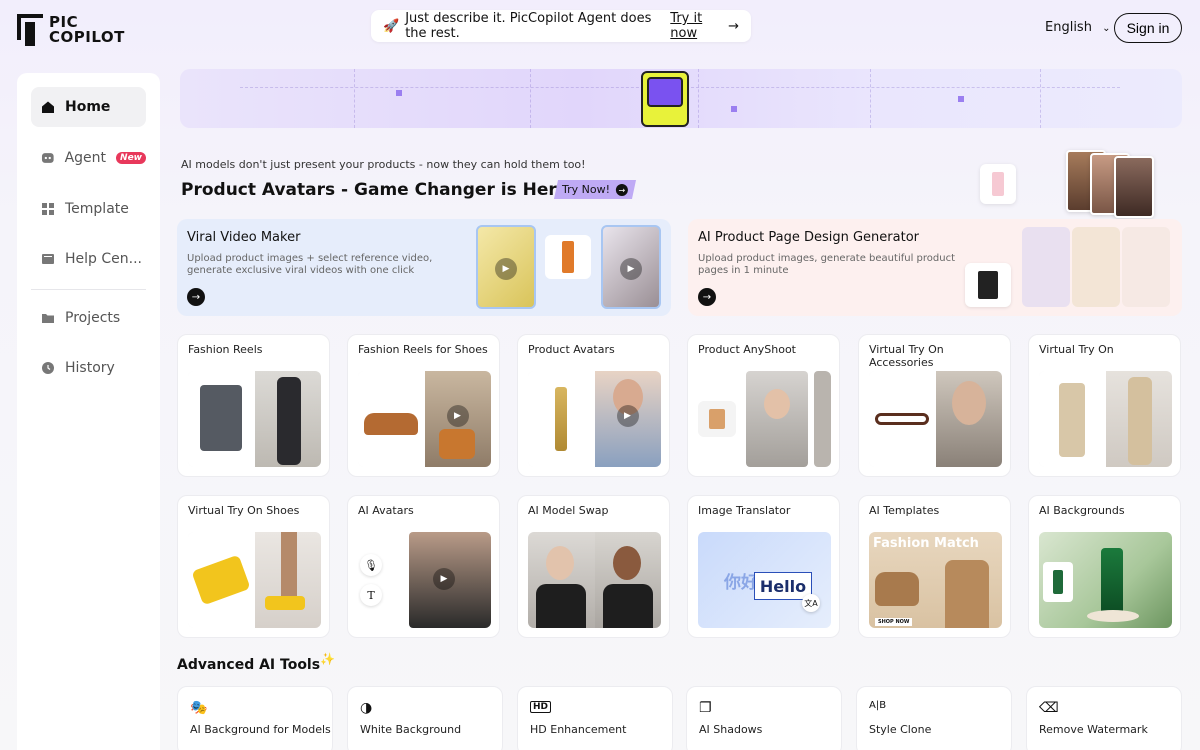 Image resolution: width=1200 pixels, height=750 pixels. I want to click on translate-icon: 文A, so click(811, 603).